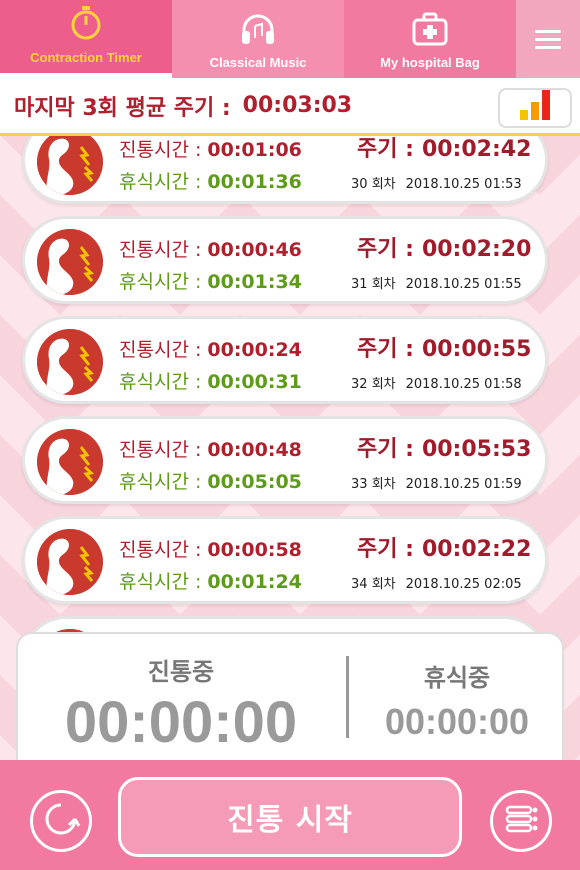  What do you see at coordinates (254, 150) in the screenshot?
I see `pain-duration: 00:01:06` at bounding box center [254, 150].